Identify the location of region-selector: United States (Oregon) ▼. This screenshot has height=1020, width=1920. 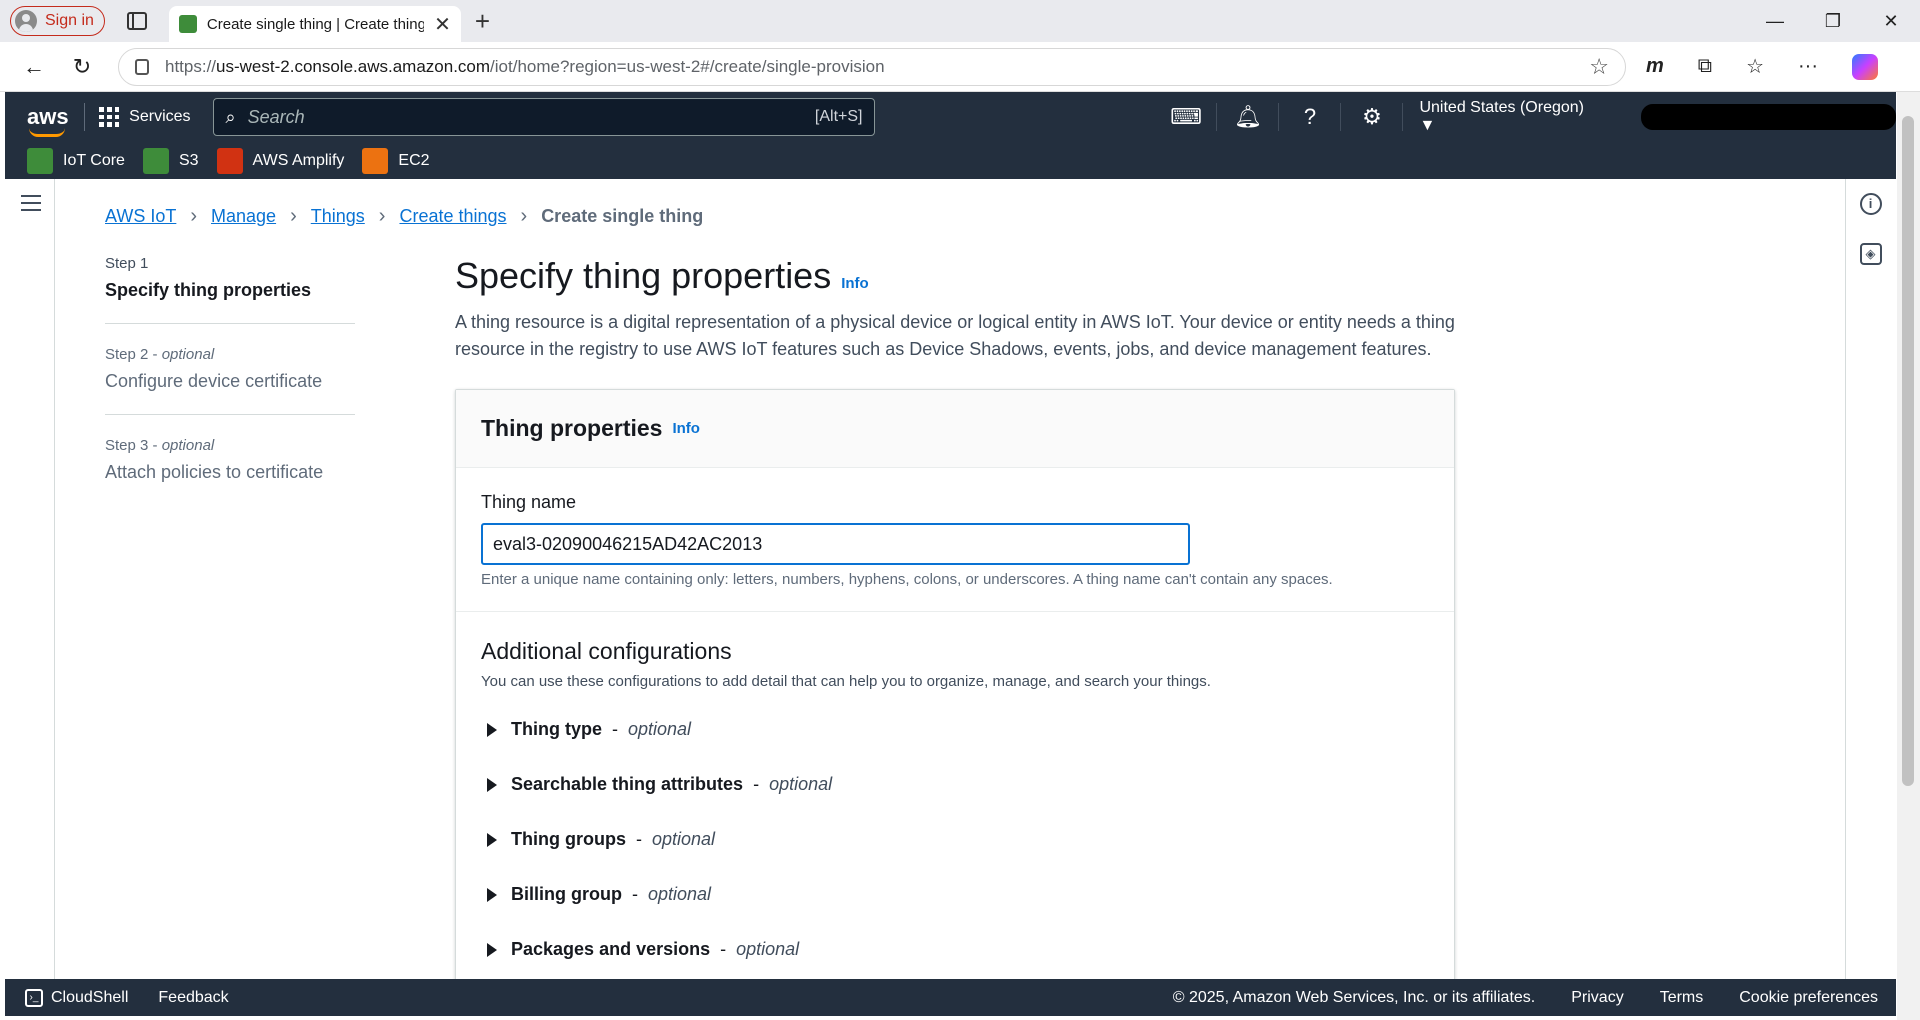
(1509, 117).